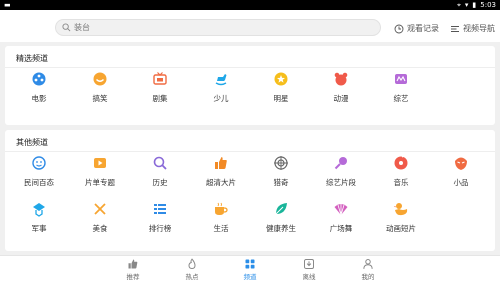 The width and height of the screenshot is (500, 281). Describe the element at coordinates (401, 87) in the screenshot. I see `channel-featured-6: 综艺` at that location.